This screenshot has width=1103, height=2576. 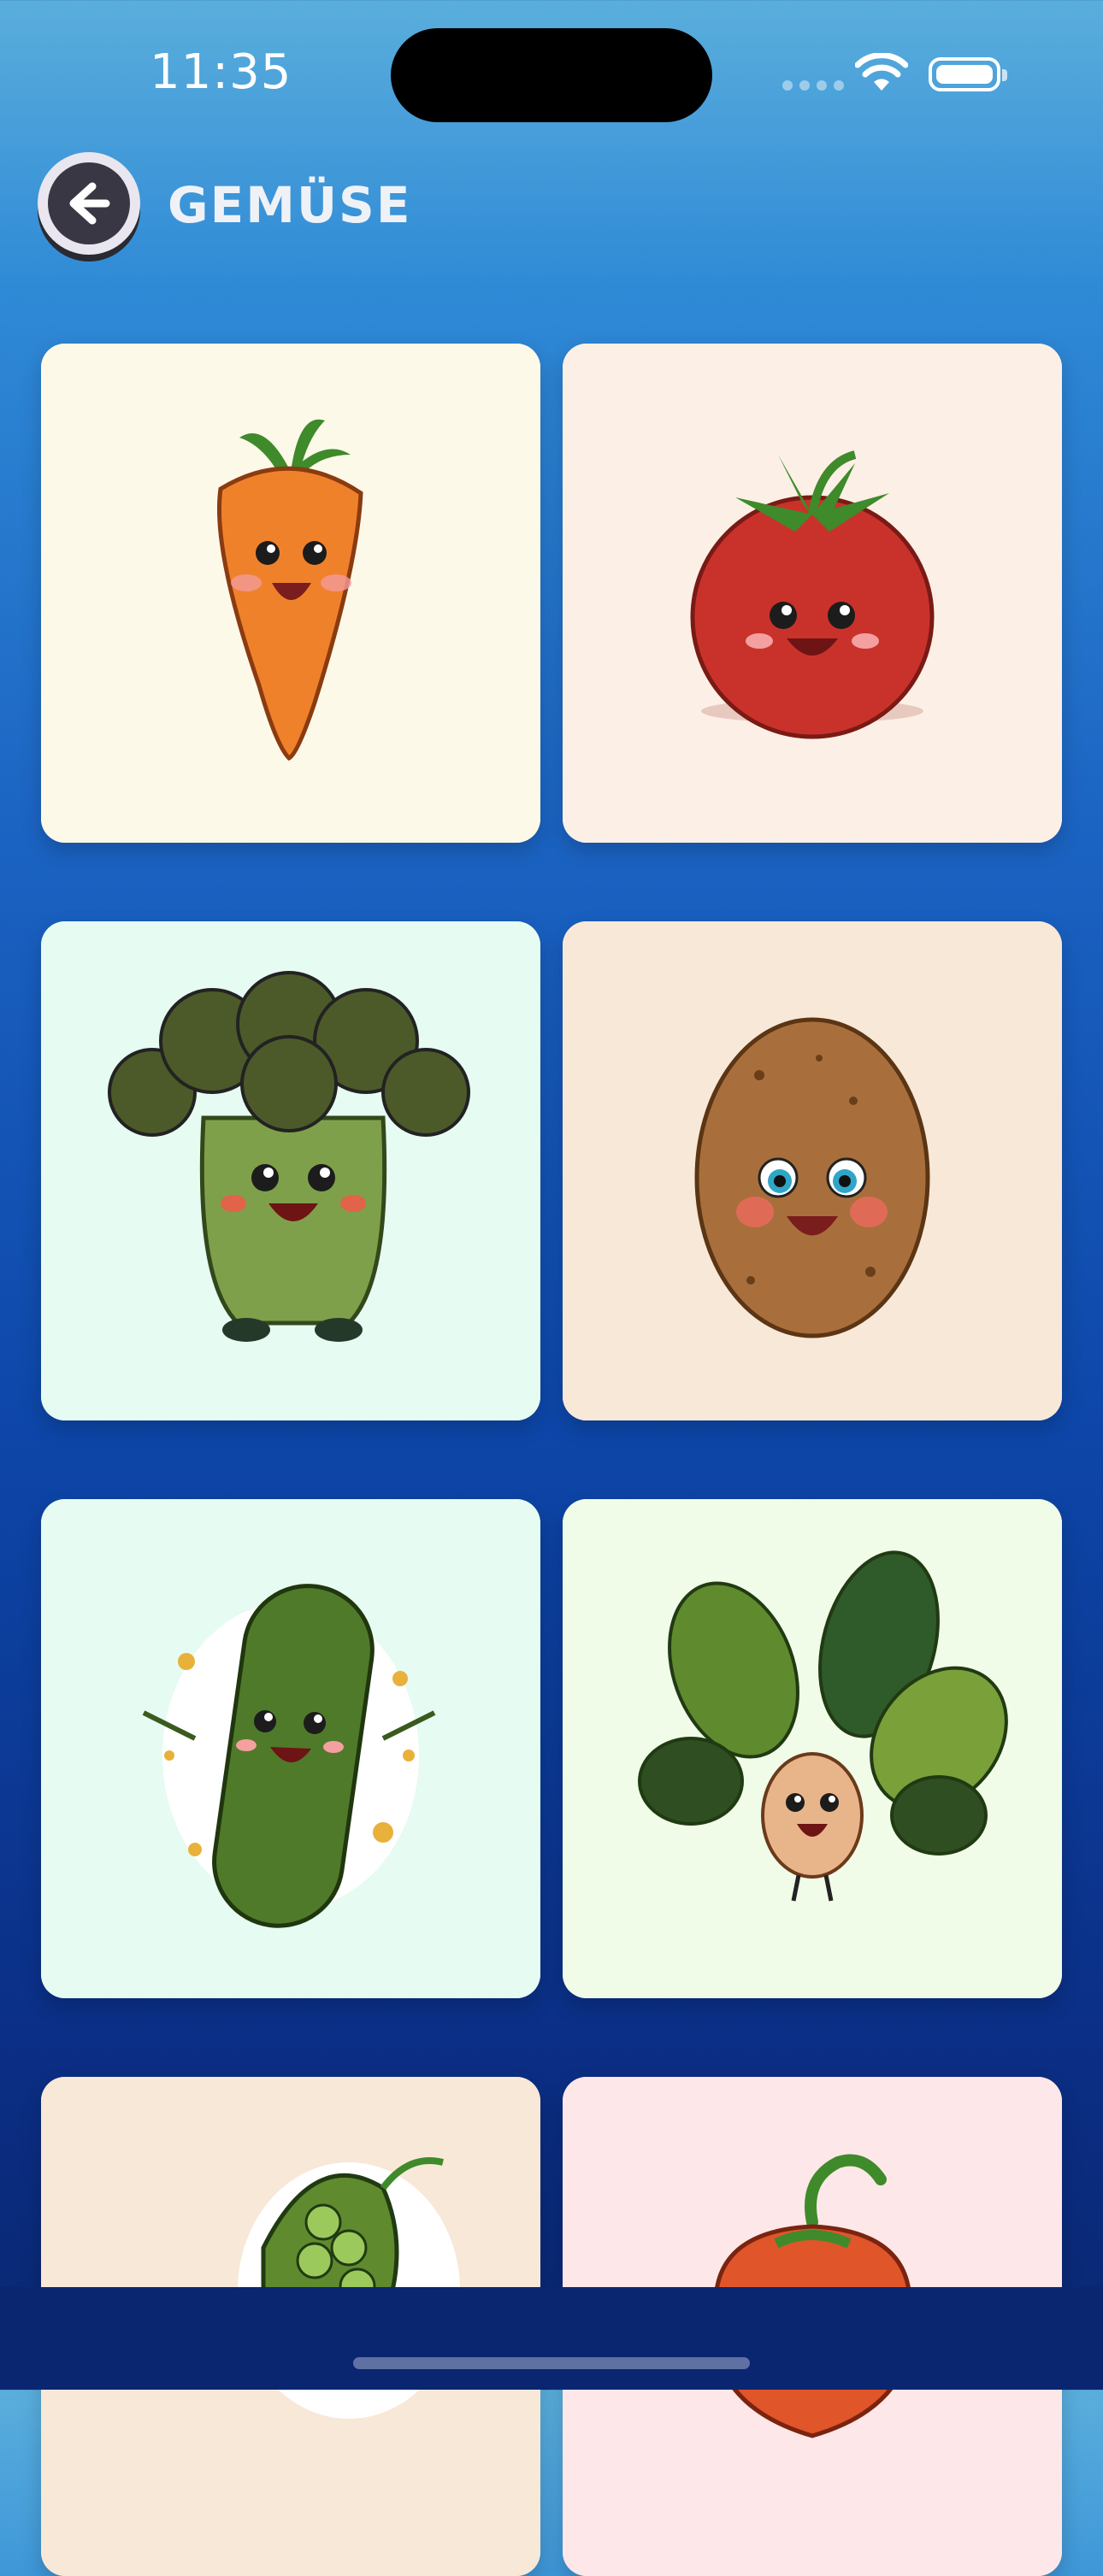 I want to click on broccoli-image, so click(x=291, y=1170).